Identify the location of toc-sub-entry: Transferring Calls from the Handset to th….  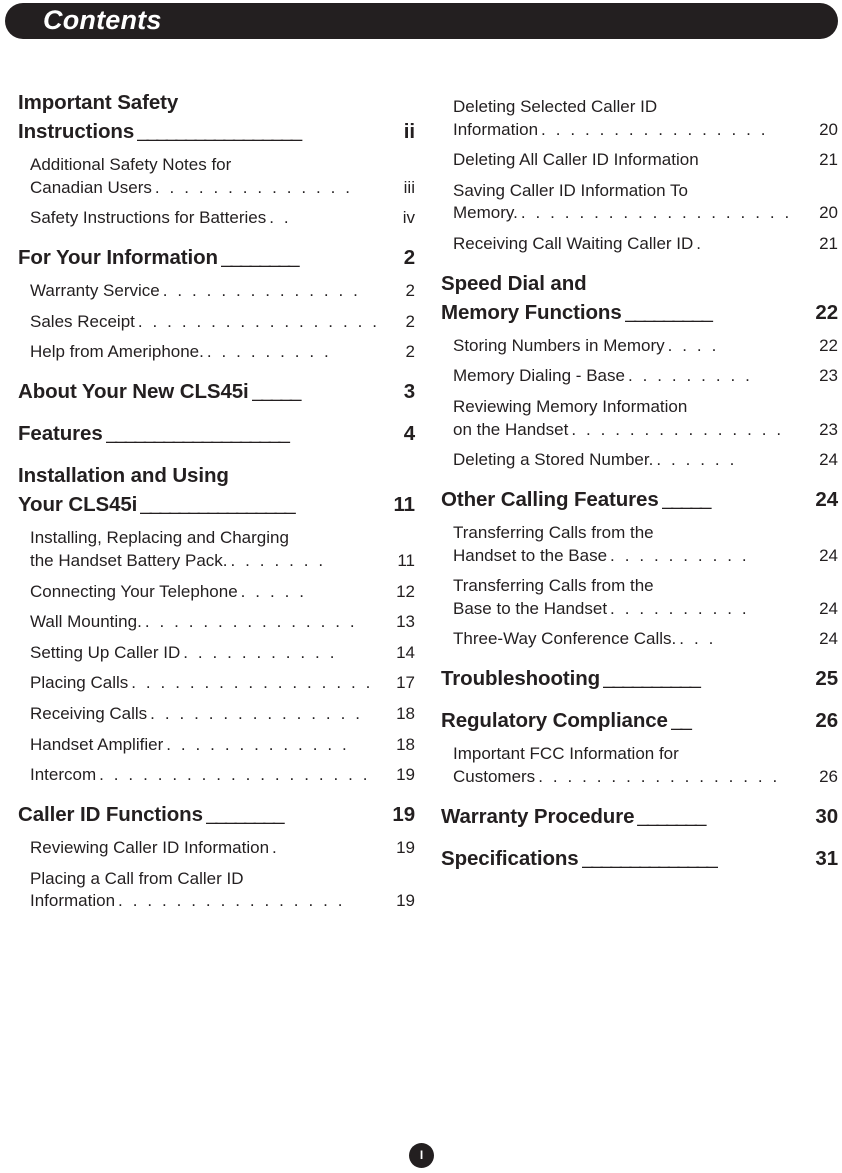
(639, 544).